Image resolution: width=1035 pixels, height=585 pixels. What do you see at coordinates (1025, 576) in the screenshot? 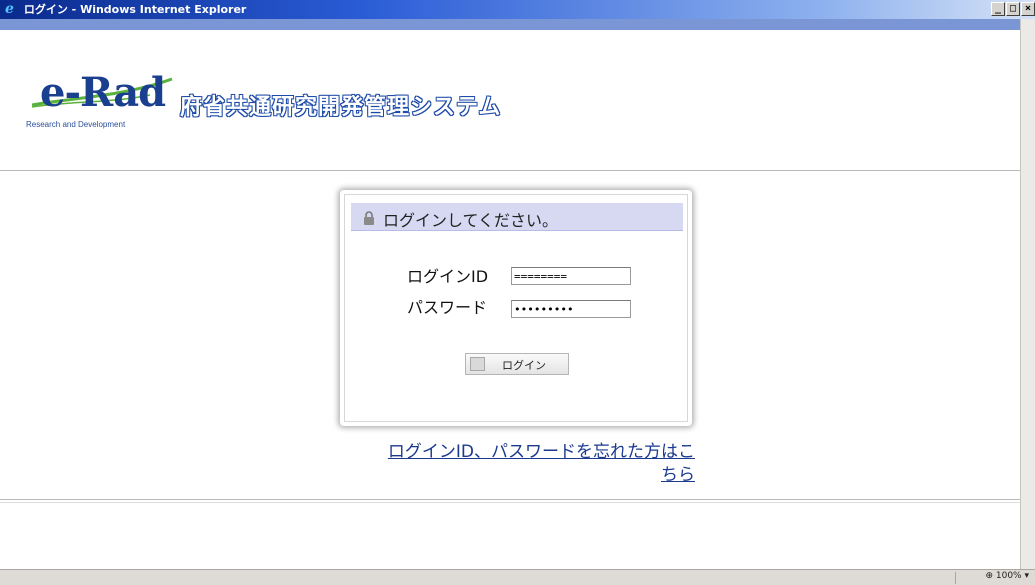
I see `chevron-down-icon: ▾` at bounding box center [1025, 576].